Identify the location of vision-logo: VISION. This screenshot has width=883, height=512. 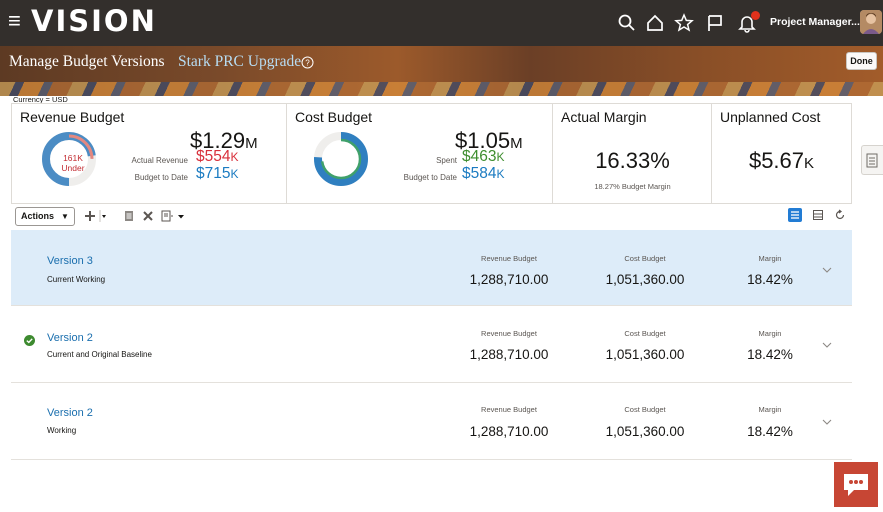
(94, 21).